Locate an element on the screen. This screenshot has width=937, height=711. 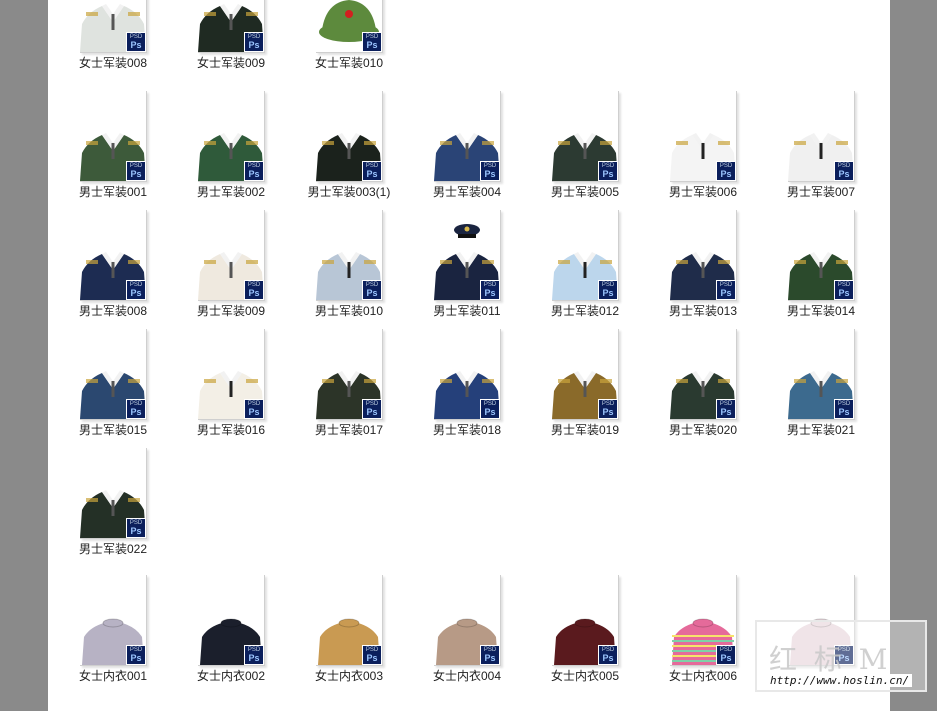
file-item: PSD Ps 男士军装013 is located at coordinates (697, 266).